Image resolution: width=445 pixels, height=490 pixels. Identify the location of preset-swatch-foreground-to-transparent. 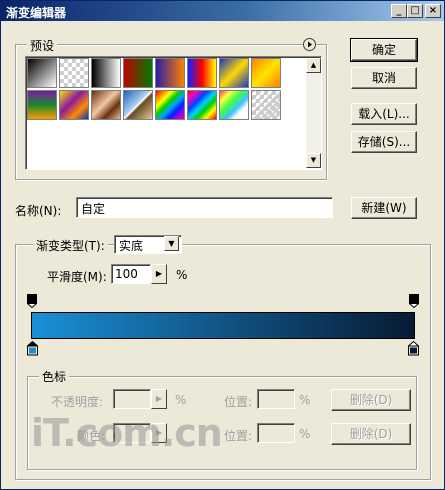
(74, 73).